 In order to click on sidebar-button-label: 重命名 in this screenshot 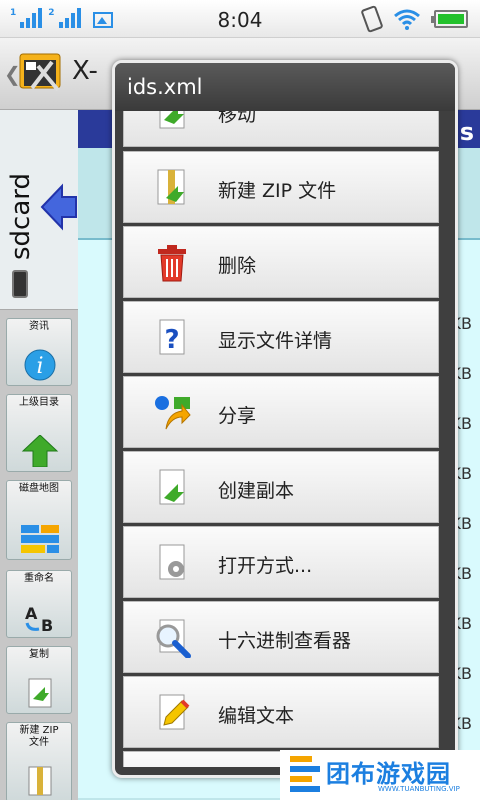, I will do `click(39, 578)`.